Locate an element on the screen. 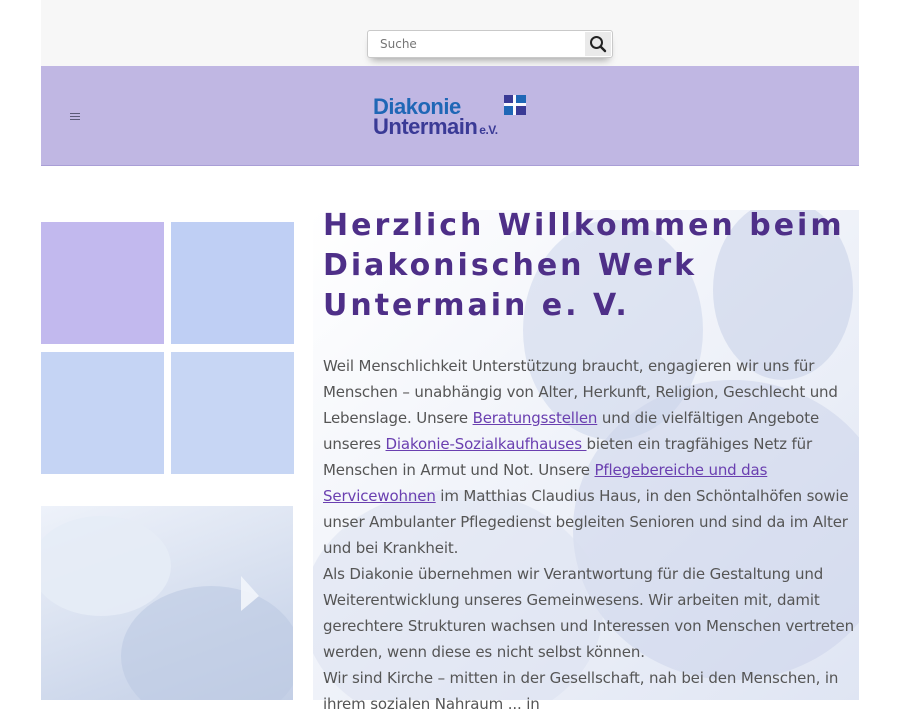 Image resolution: width=900 pixels, height=717 pixels. site-header: Diakonie Untermain e.V. is located at coordinates (450, 116).